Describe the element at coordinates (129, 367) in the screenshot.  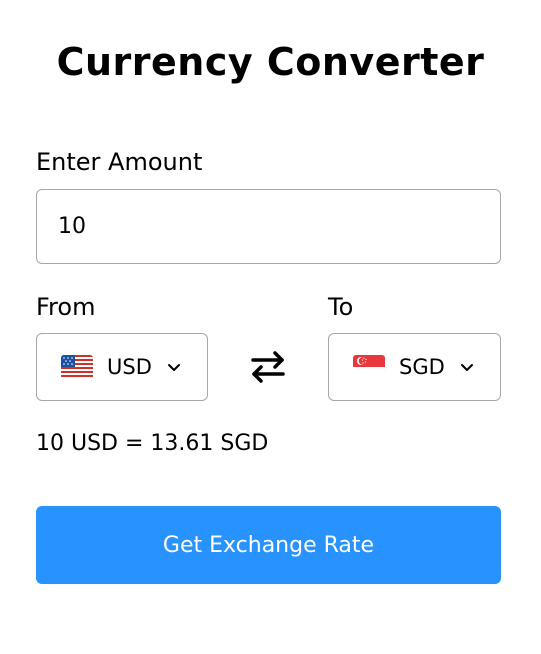
I see `from-currency-code: USD` at that location.